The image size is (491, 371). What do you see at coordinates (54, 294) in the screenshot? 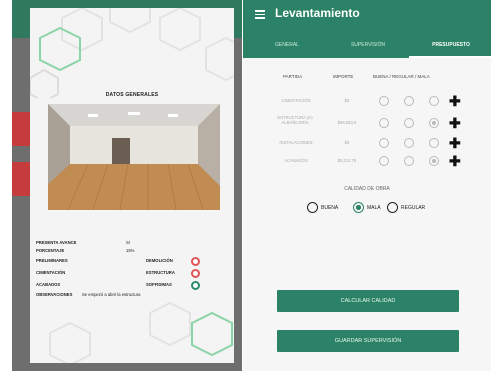
I see `observaciones-label: OBSERVACIONES` at bounding box center [54, 294].